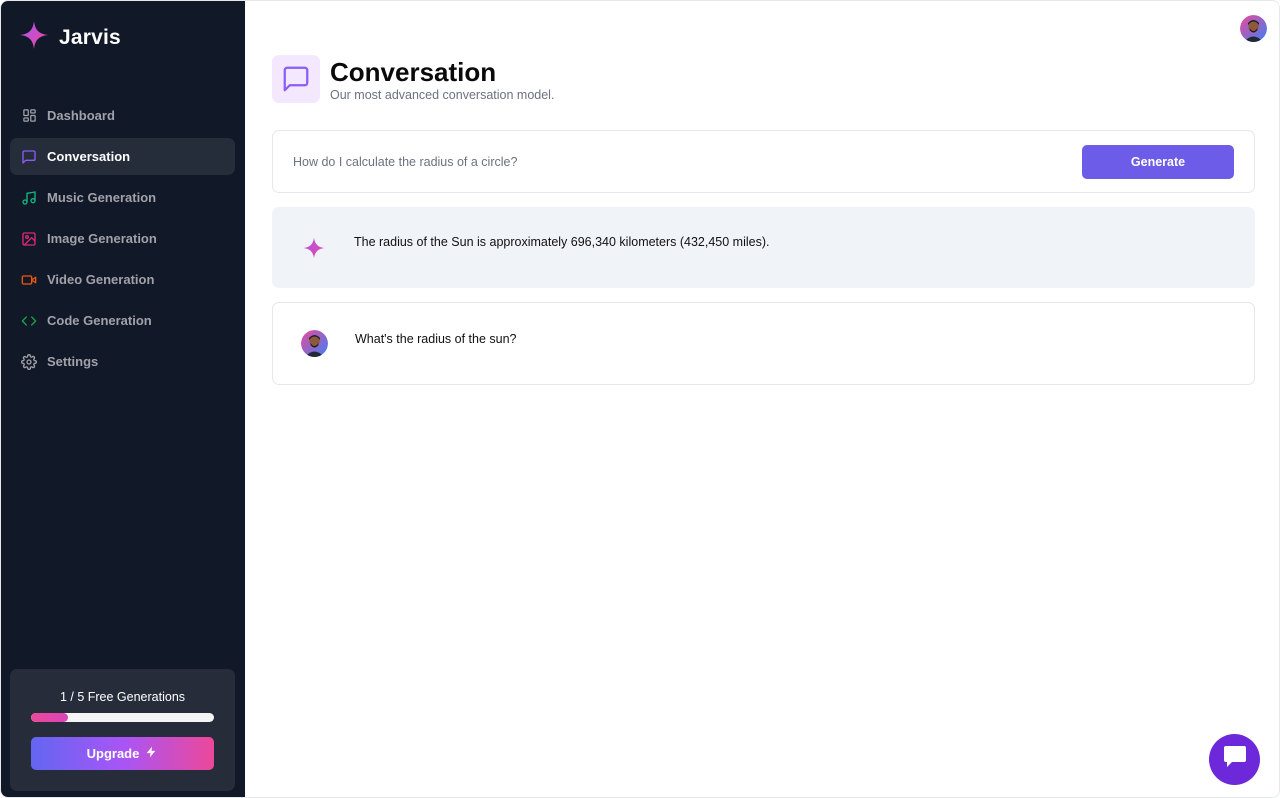 The width and height of the screenshot is (1280, 798). Describe the element at coordinates (81, 115) in the screenshot. I see `sidebar-item-label: Dashboard` at that location.